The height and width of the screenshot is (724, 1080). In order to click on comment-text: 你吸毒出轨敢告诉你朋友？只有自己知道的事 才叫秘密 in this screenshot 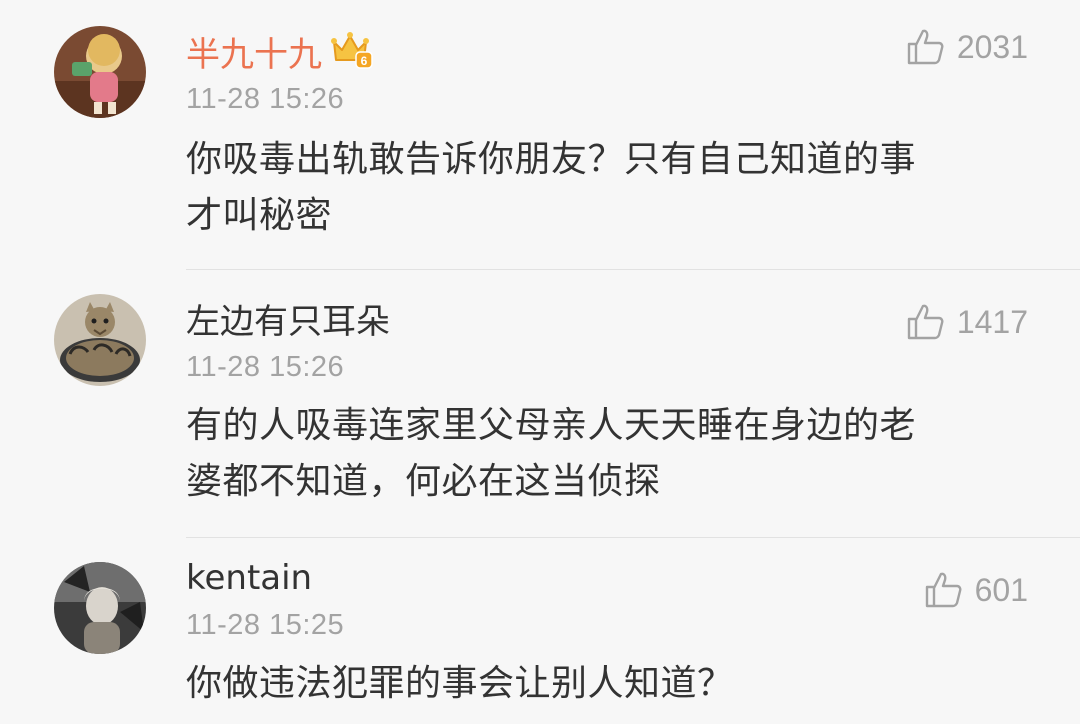, I will do `click(601, 188)`.